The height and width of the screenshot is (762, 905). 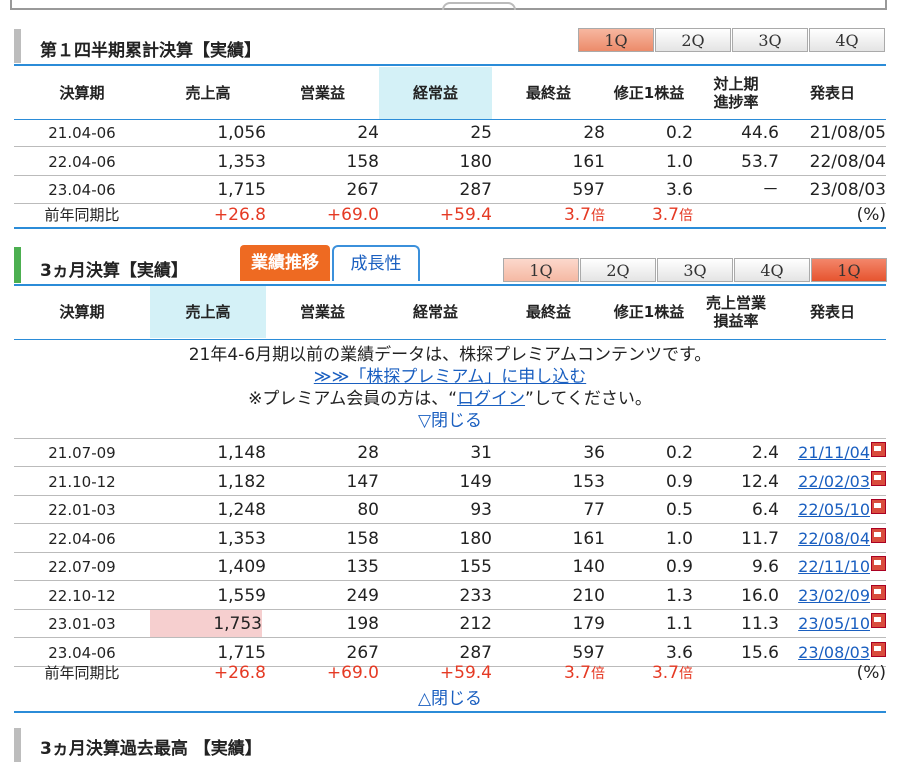 What do you see at coordinates (834, 595) in the screenshot?
I see `announcement-date-link: 23/02/09` at bounding box center [834, 595].